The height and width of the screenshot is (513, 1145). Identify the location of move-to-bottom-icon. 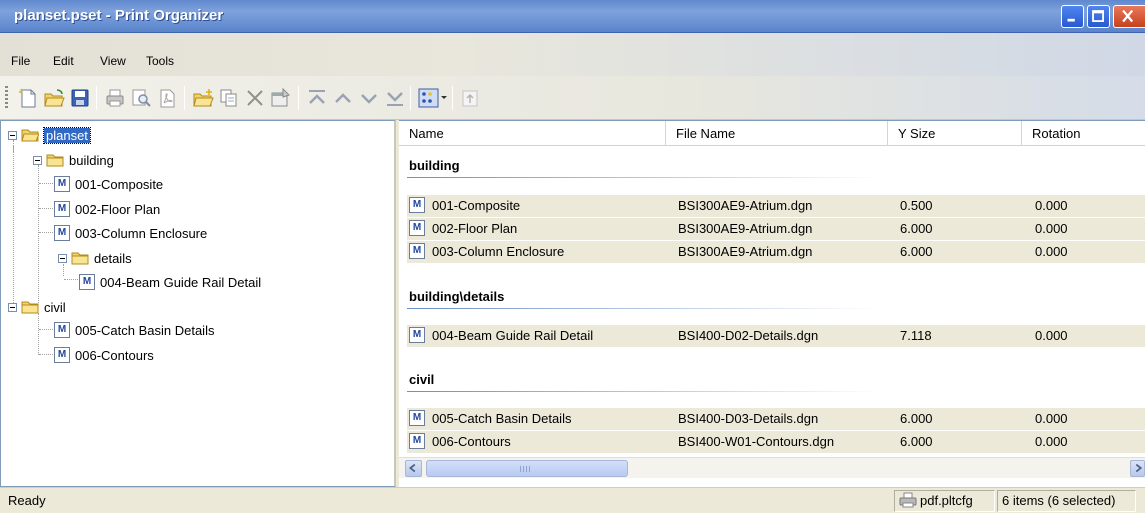
(395, 99).